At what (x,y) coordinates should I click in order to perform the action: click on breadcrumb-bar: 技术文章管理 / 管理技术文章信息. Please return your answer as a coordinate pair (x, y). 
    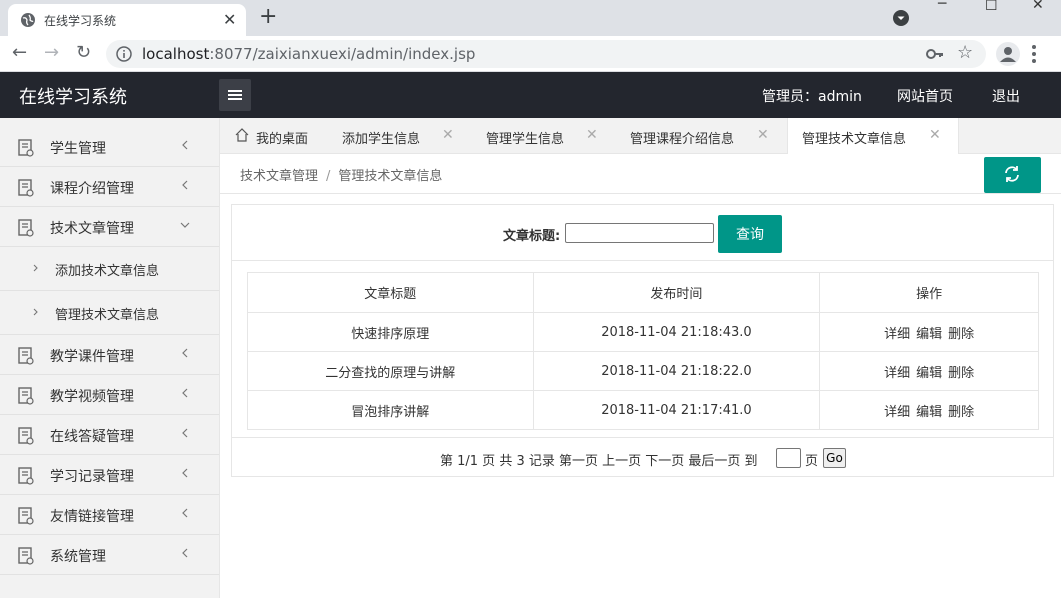
    Looking at the image, I should click on (640, 174).